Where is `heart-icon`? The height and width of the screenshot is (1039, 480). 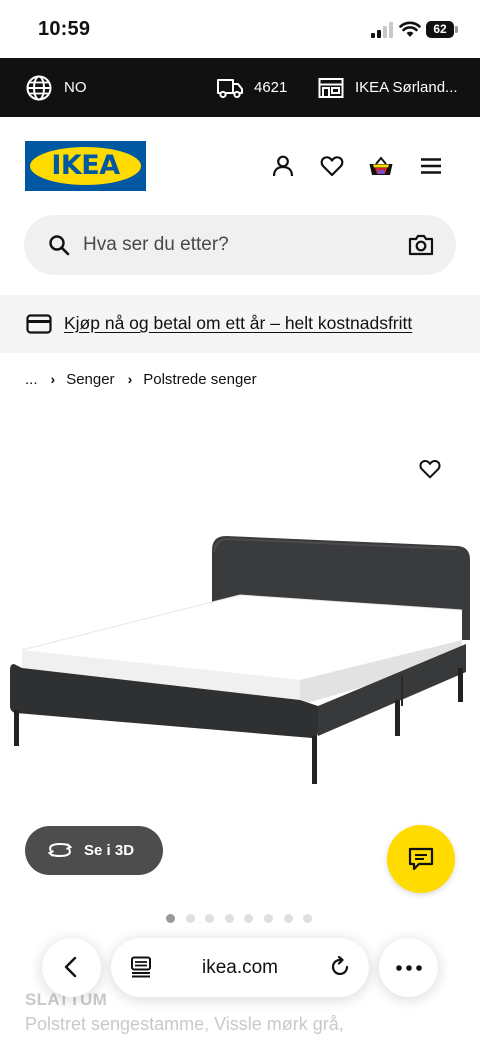 heart-icon is located at coordinates (332, 166).